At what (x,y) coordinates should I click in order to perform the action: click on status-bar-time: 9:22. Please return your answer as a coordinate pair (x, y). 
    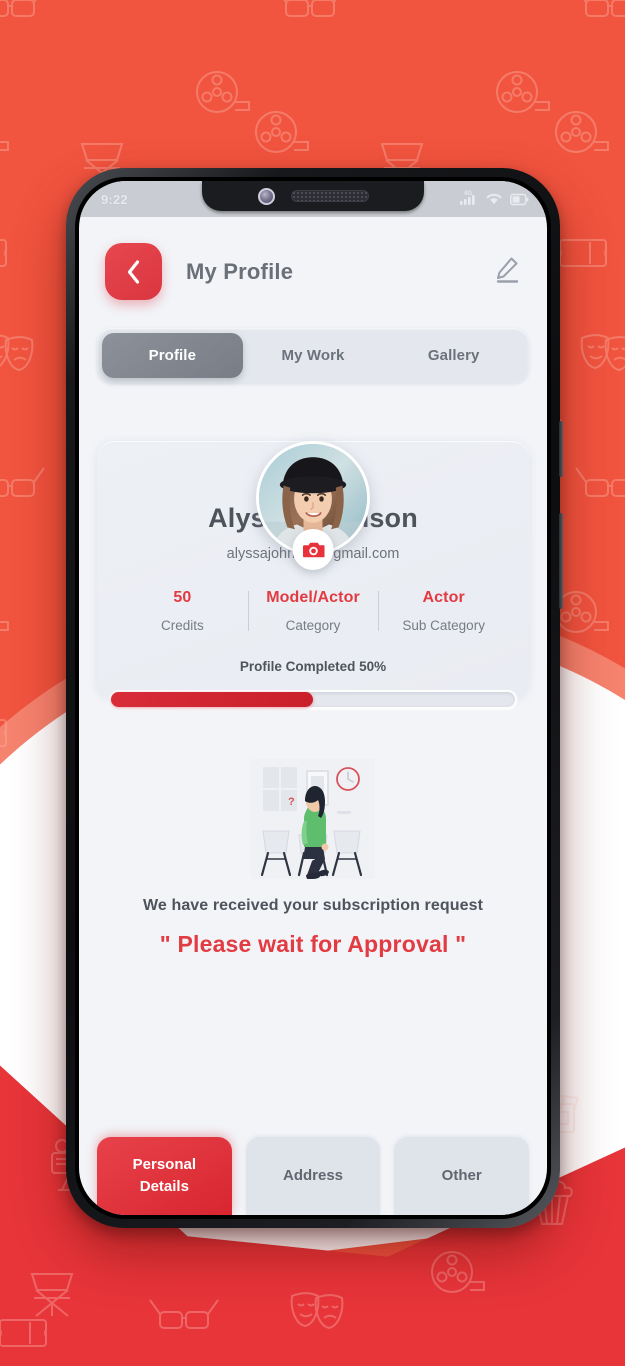
    Looking at the image, I should click on (114, 199).